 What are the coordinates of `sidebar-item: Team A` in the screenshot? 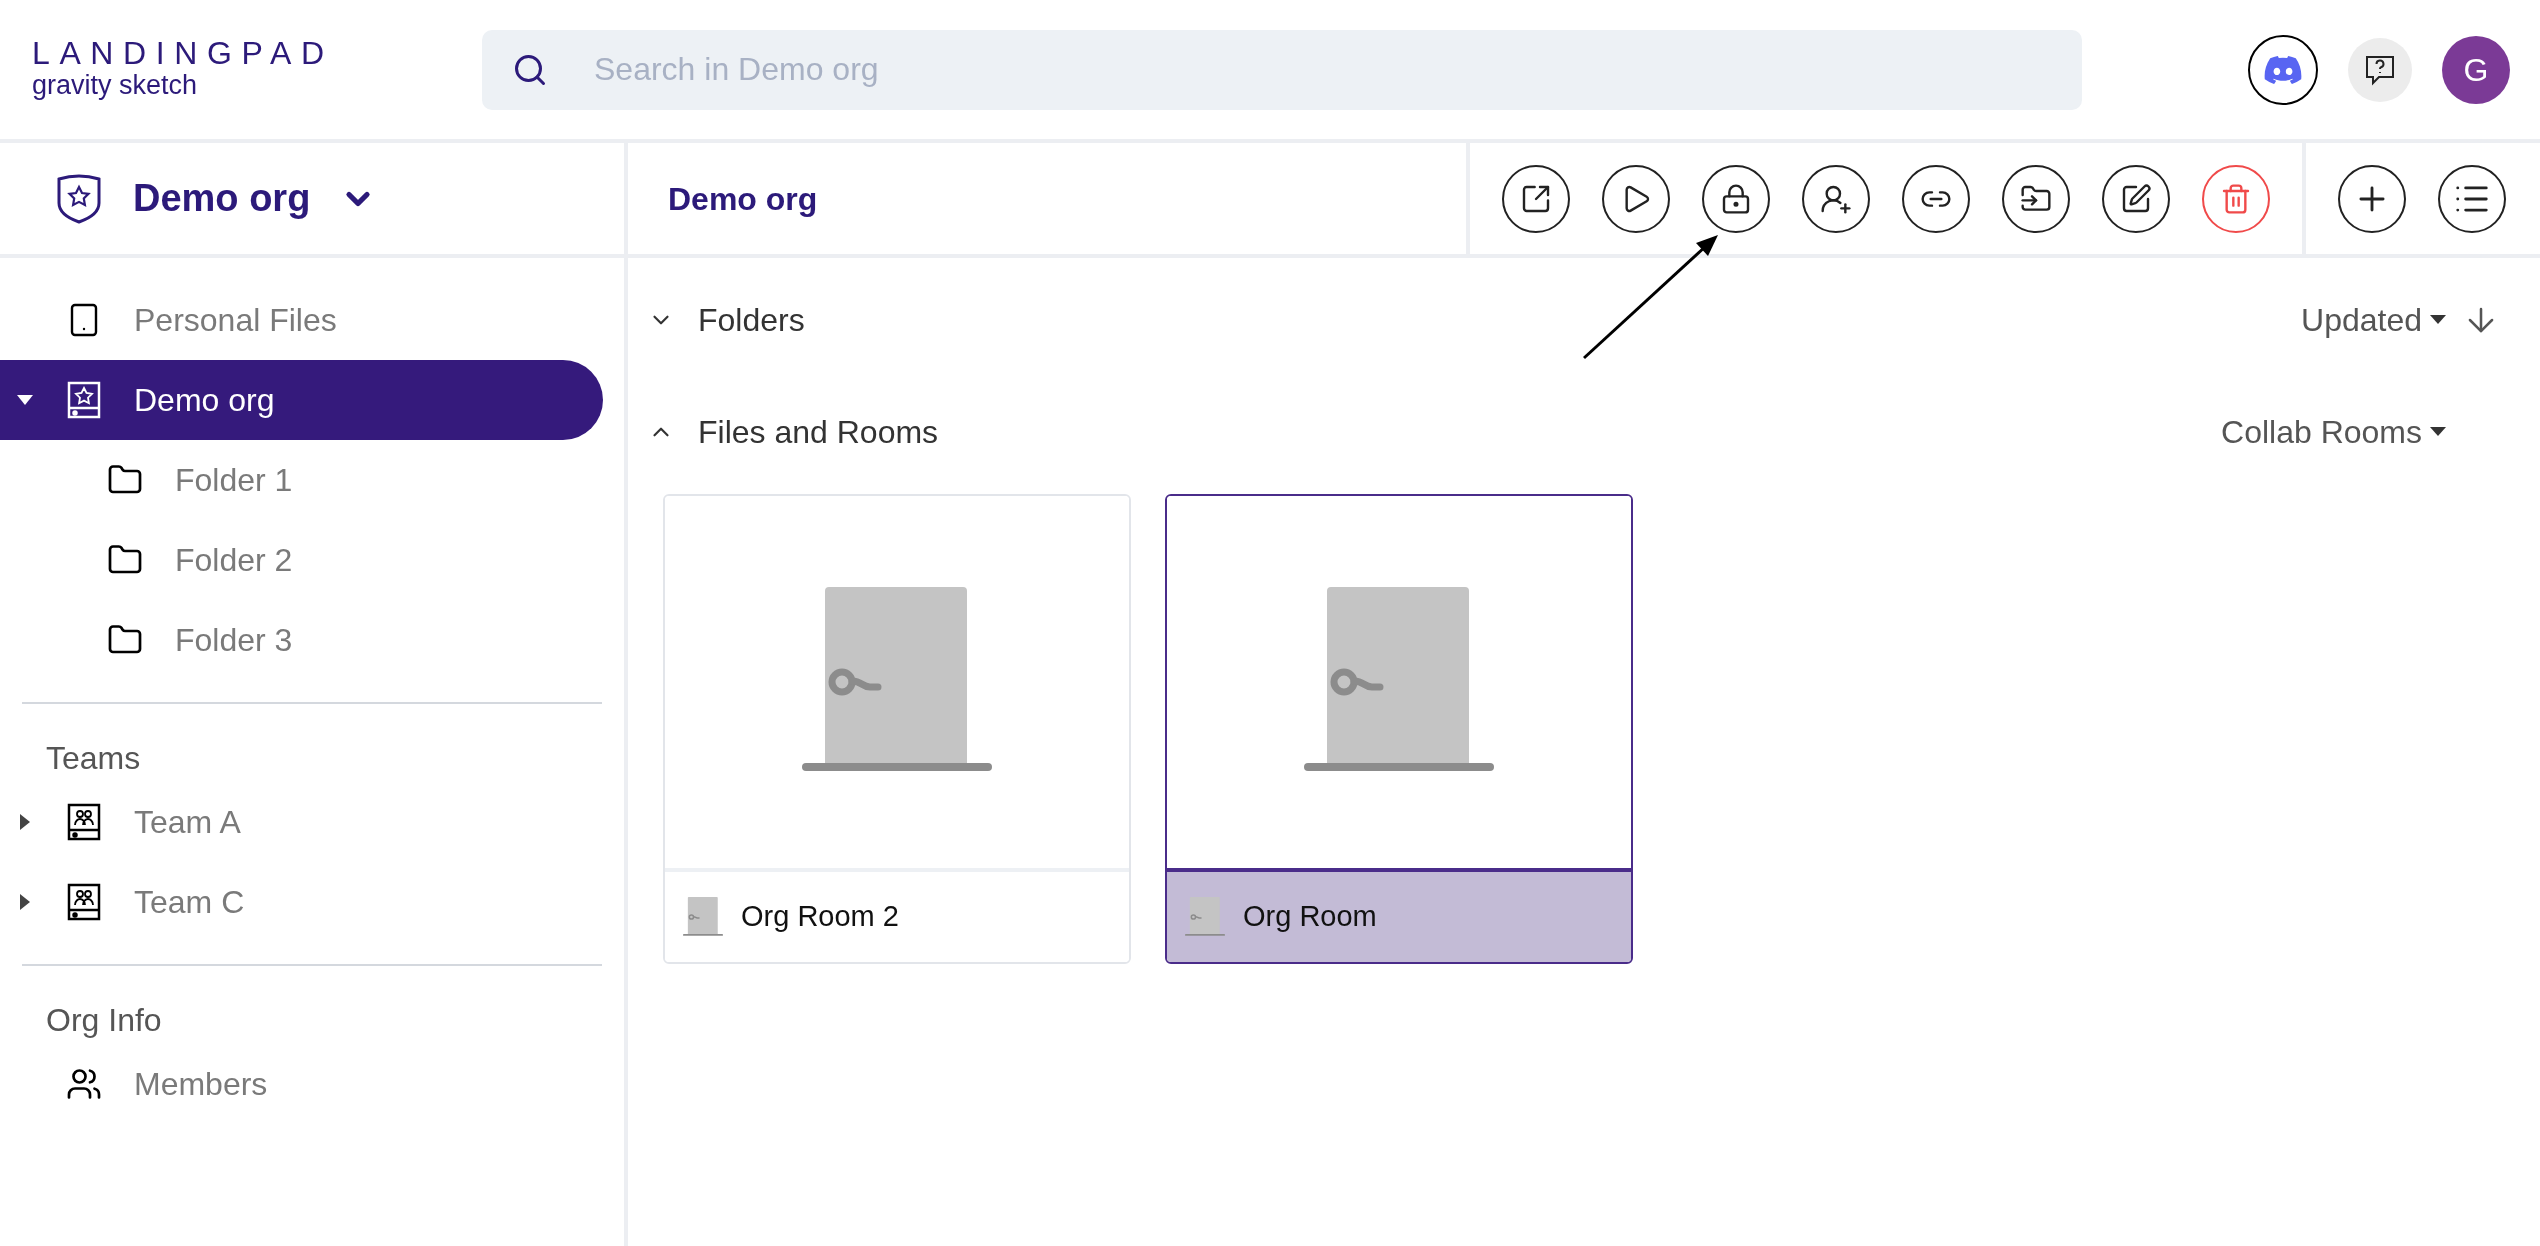 It's located at (301, 822).